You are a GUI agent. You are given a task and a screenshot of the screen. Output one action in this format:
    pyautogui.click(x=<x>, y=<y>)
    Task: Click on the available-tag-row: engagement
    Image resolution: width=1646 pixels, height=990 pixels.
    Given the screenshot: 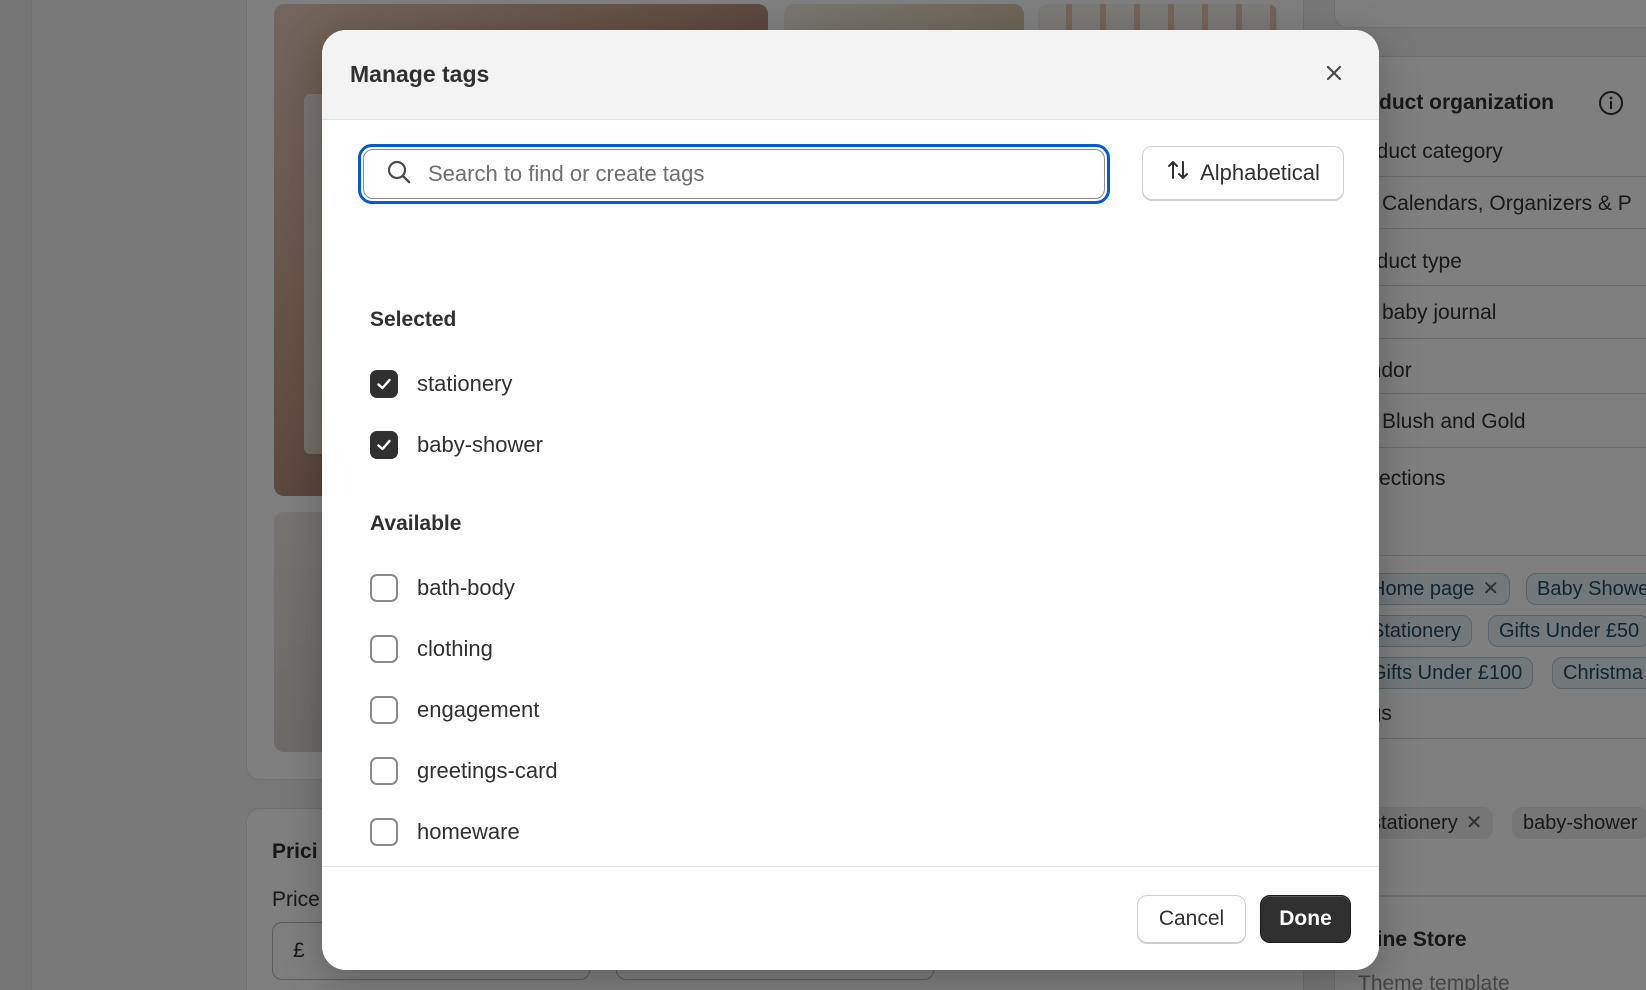 What is the action you would take?
    pyautogui.click(x=454, y=710)
    